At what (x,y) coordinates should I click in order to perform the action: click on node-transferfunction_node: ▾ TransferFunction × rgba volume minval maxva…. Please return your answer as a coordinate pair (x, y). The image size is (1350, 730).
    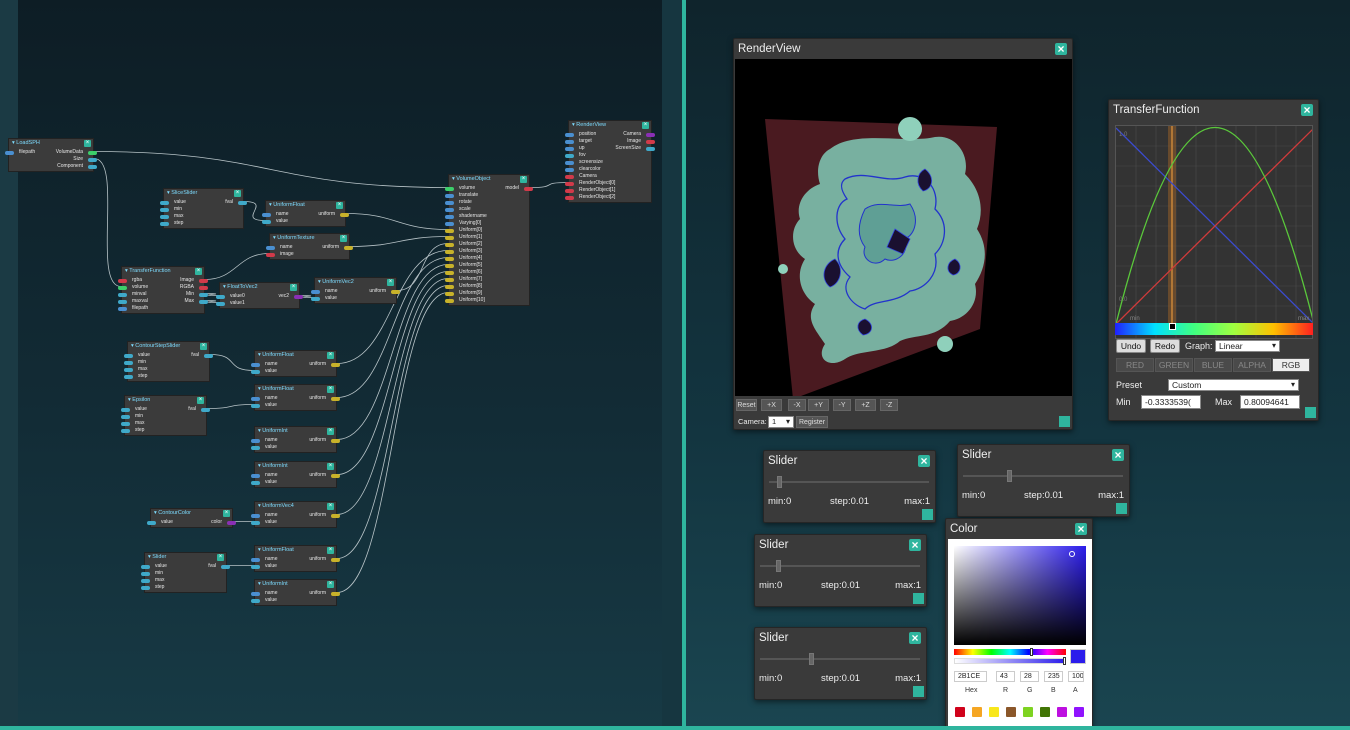
    Looking at the image, I should click on (163, 290).